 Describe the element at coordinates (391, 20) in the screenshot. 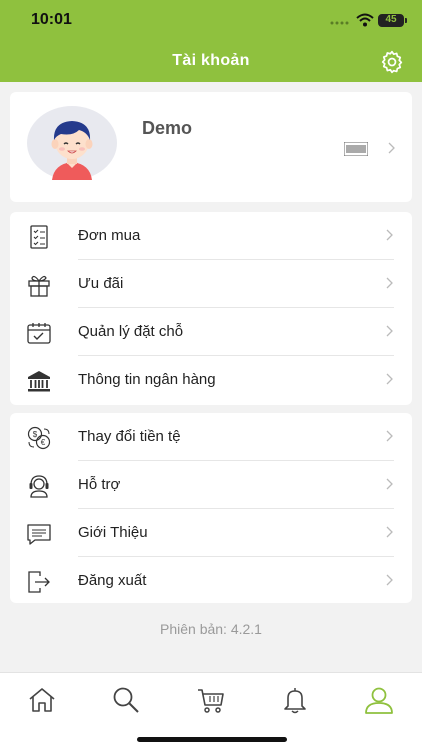

I see `battery-icon: 45` at that location.